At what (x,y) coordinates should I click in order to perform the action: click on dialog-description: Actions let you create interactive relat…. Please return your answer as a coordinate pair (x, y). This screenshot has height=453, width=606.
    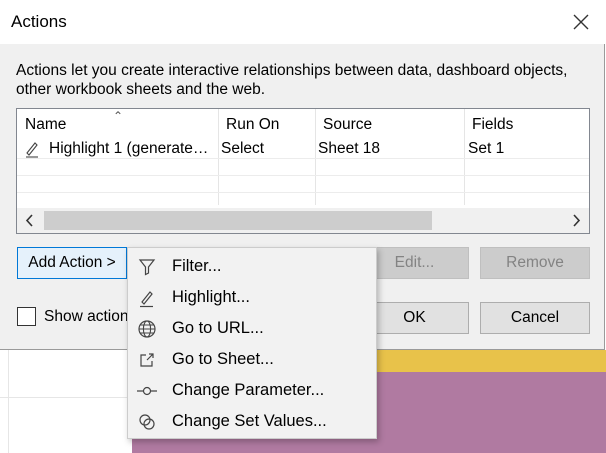
    Looking at the image, I should click on (292, 80).